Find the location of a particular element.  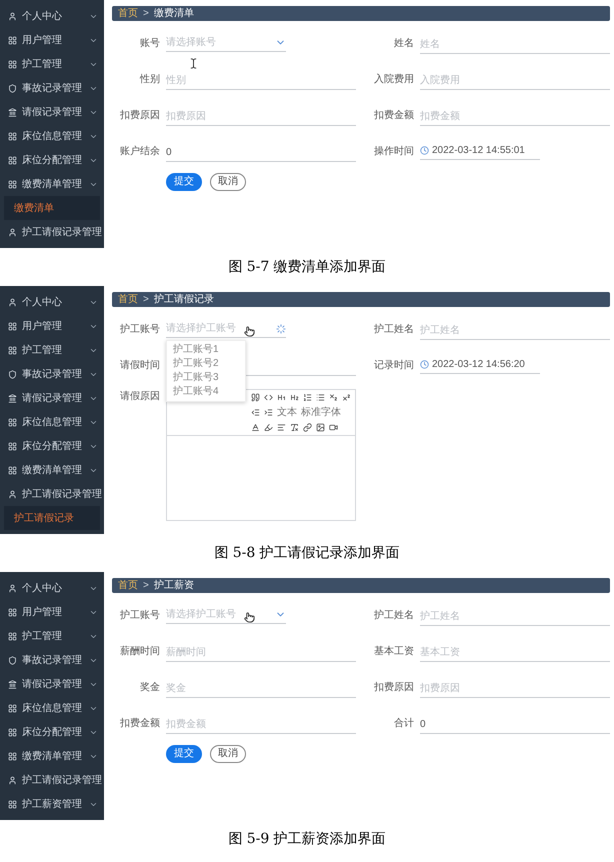

field-label: 性别 is located at coordinates (149, 79).